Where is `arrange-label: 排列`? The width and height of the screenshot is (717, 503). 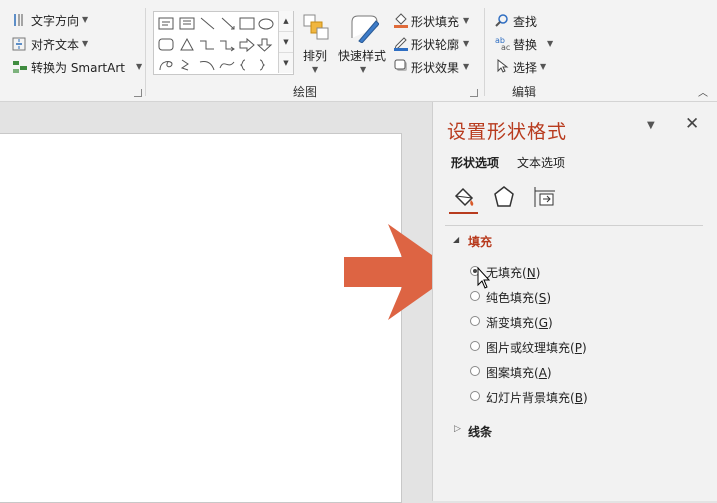 arrange-label: 排列 is located at coordinates (315, 56).